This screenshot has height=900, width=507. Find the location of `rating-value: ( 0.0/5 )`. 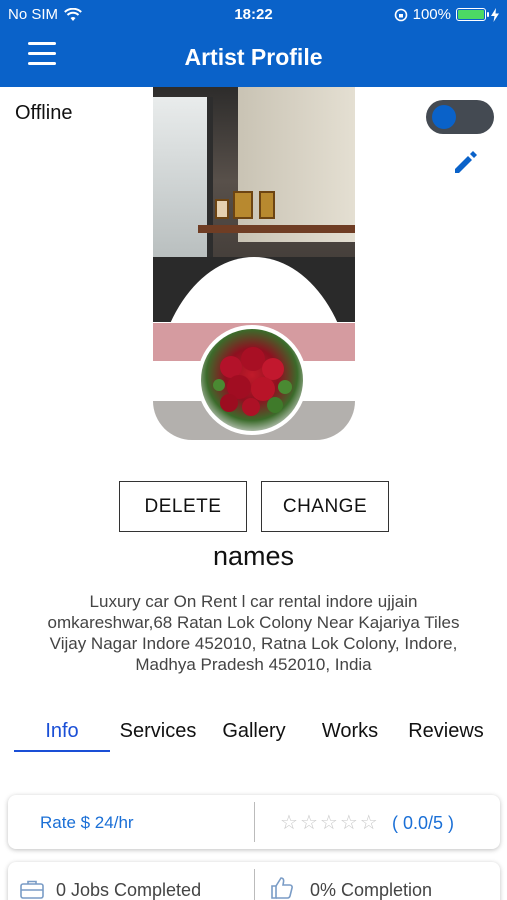

rating-value: ( 0.0/5 ) is located at coordinates (423, 823).